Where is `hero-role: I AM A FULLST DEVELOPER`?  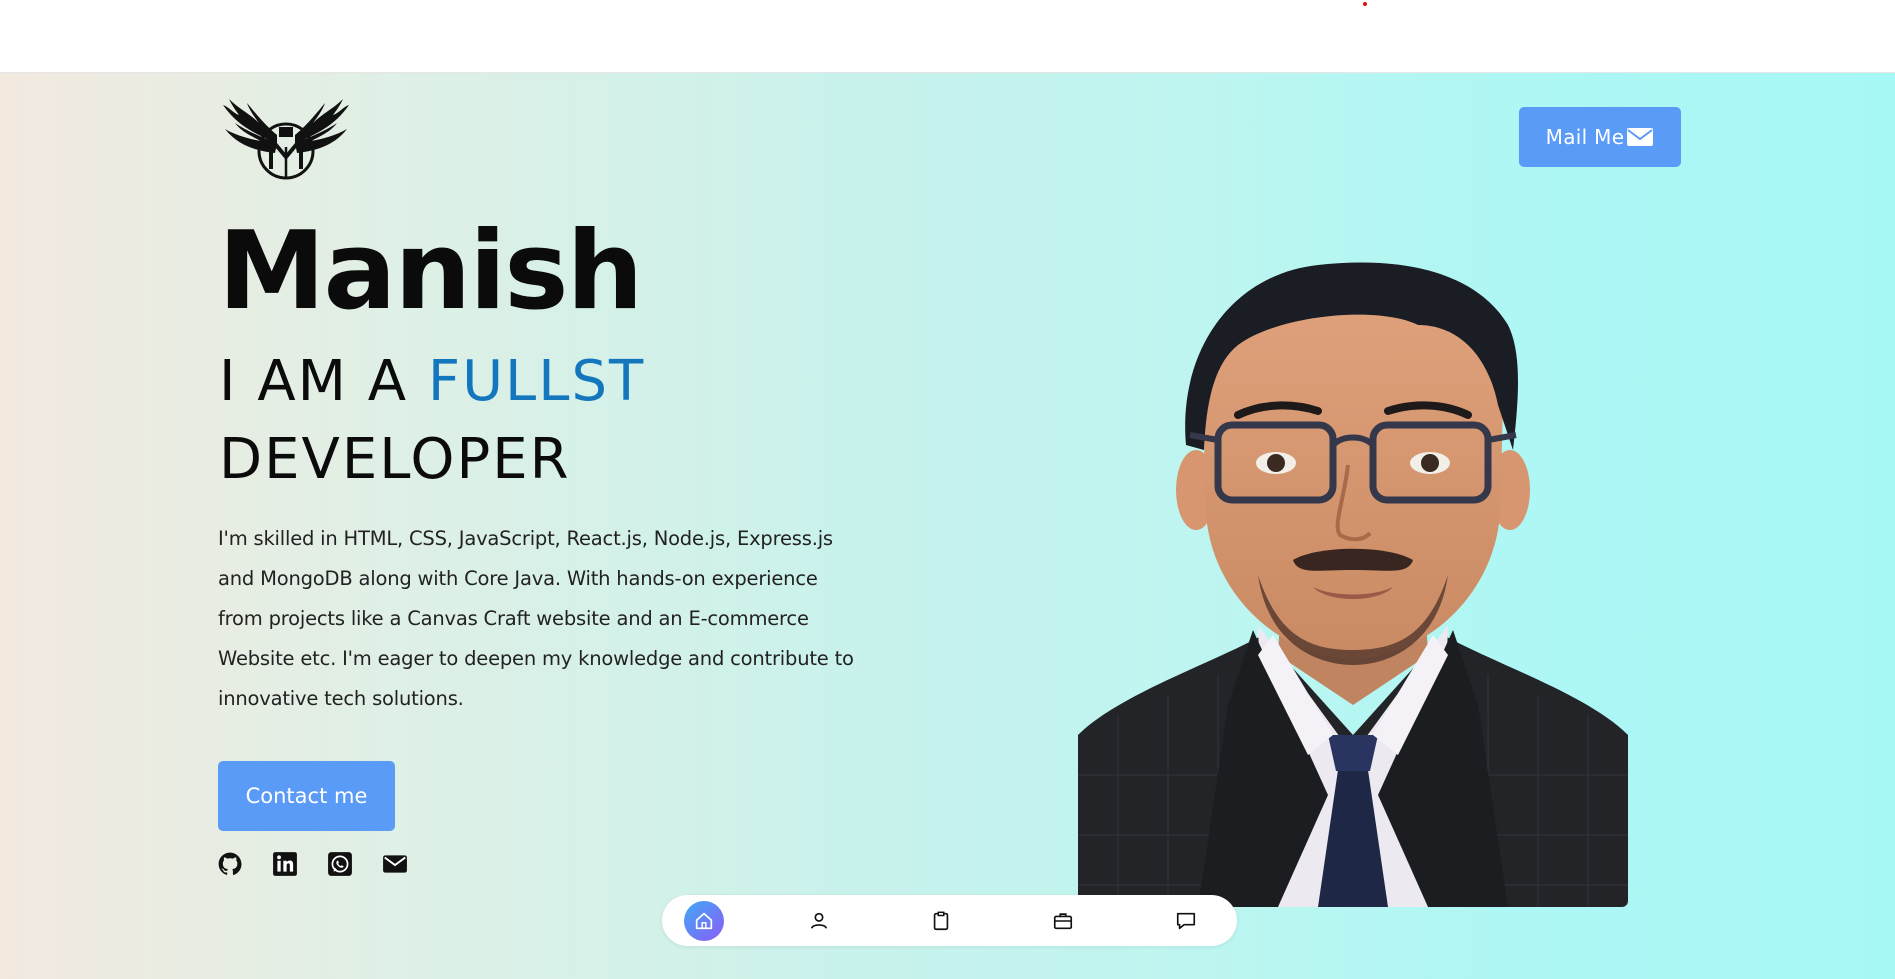
hero-role: I AM A FULLST DEVELOPER is located at coordinates (559, 421).